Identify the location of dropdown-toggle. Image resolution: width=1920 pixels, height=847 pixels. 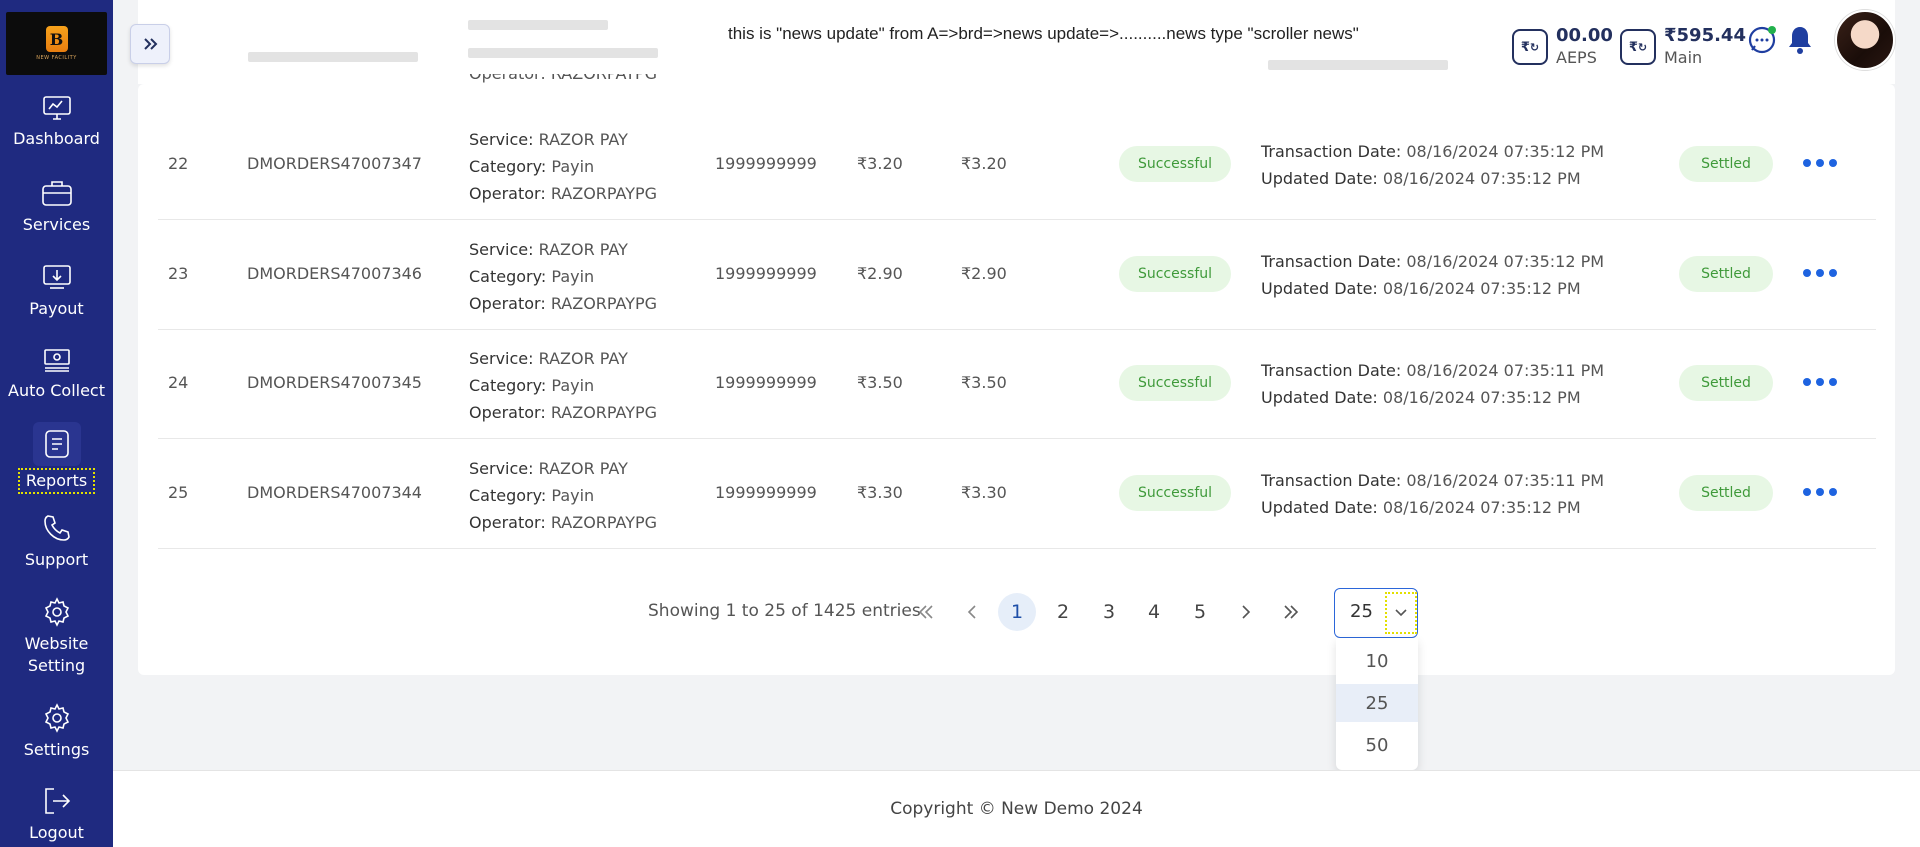
(1401, 613).